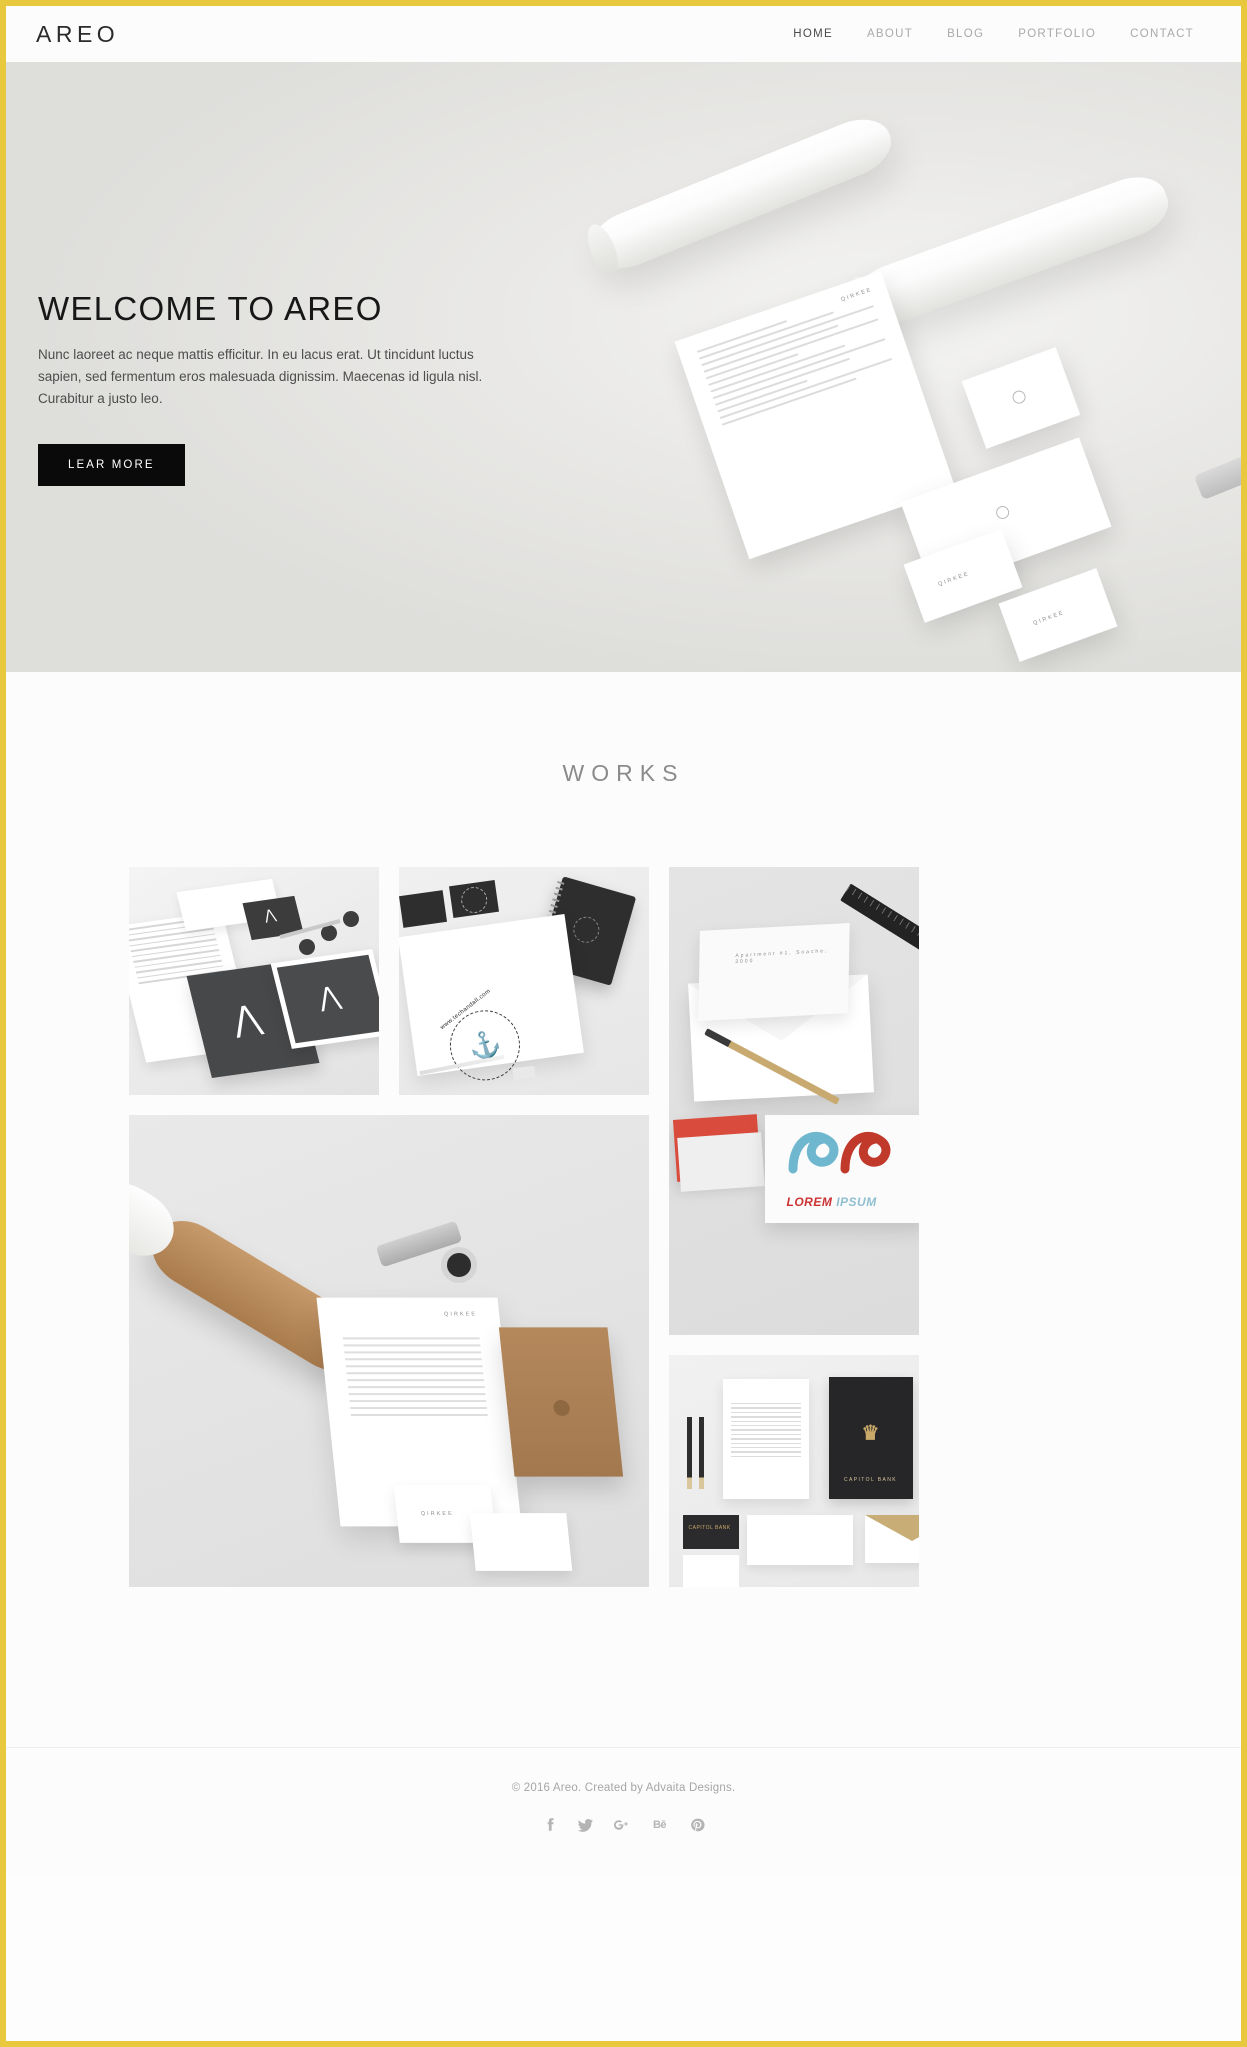  Describe the element at coordinates (839, 1152) in the screenshot. I see `swirl-logo-icon` at that location.